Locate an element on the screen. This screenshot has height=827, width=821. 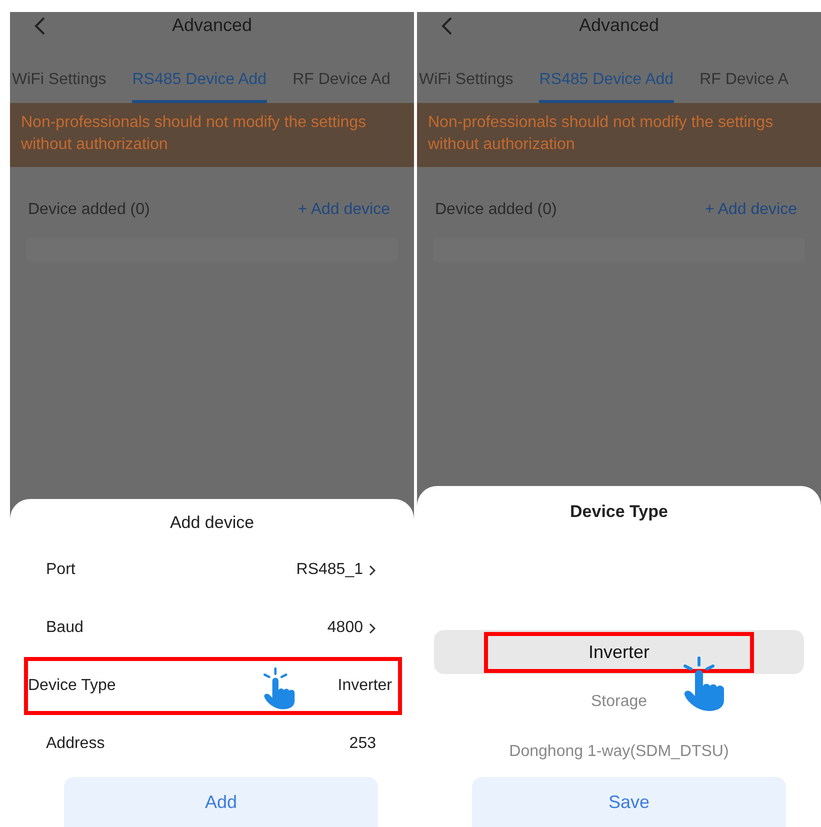
row-value: 4800 is located at coordinates (345, 628).